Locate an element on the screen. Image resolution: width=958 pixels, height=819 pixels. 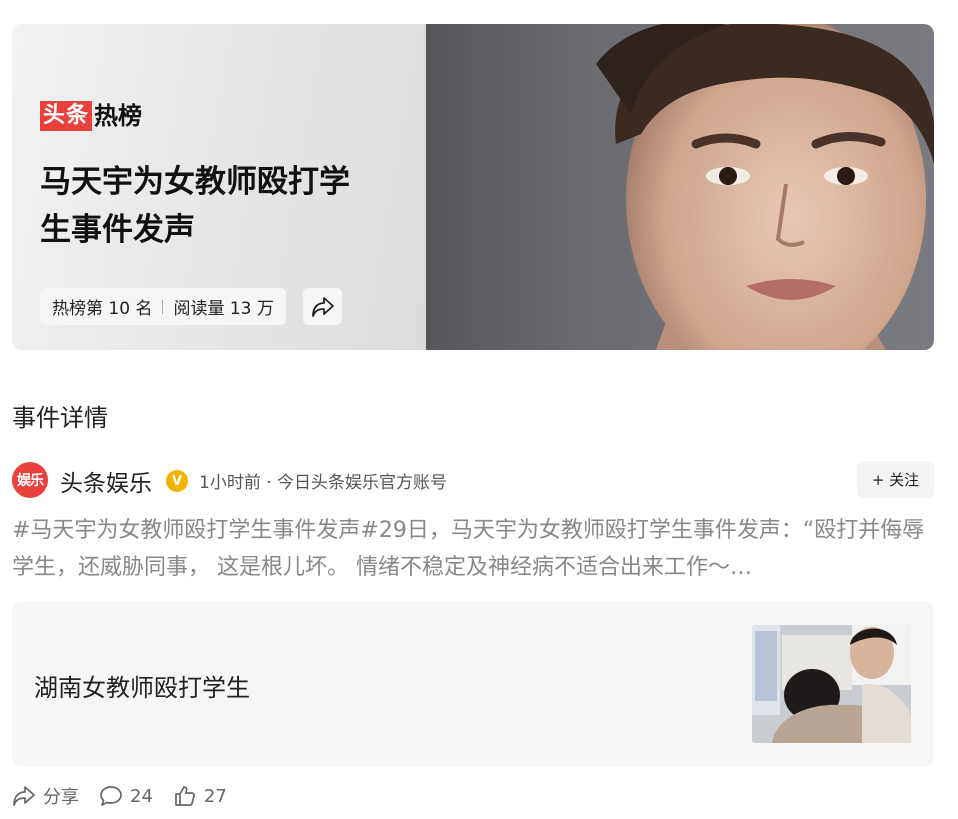
hero-share-button is located at coordinates (322, 306).